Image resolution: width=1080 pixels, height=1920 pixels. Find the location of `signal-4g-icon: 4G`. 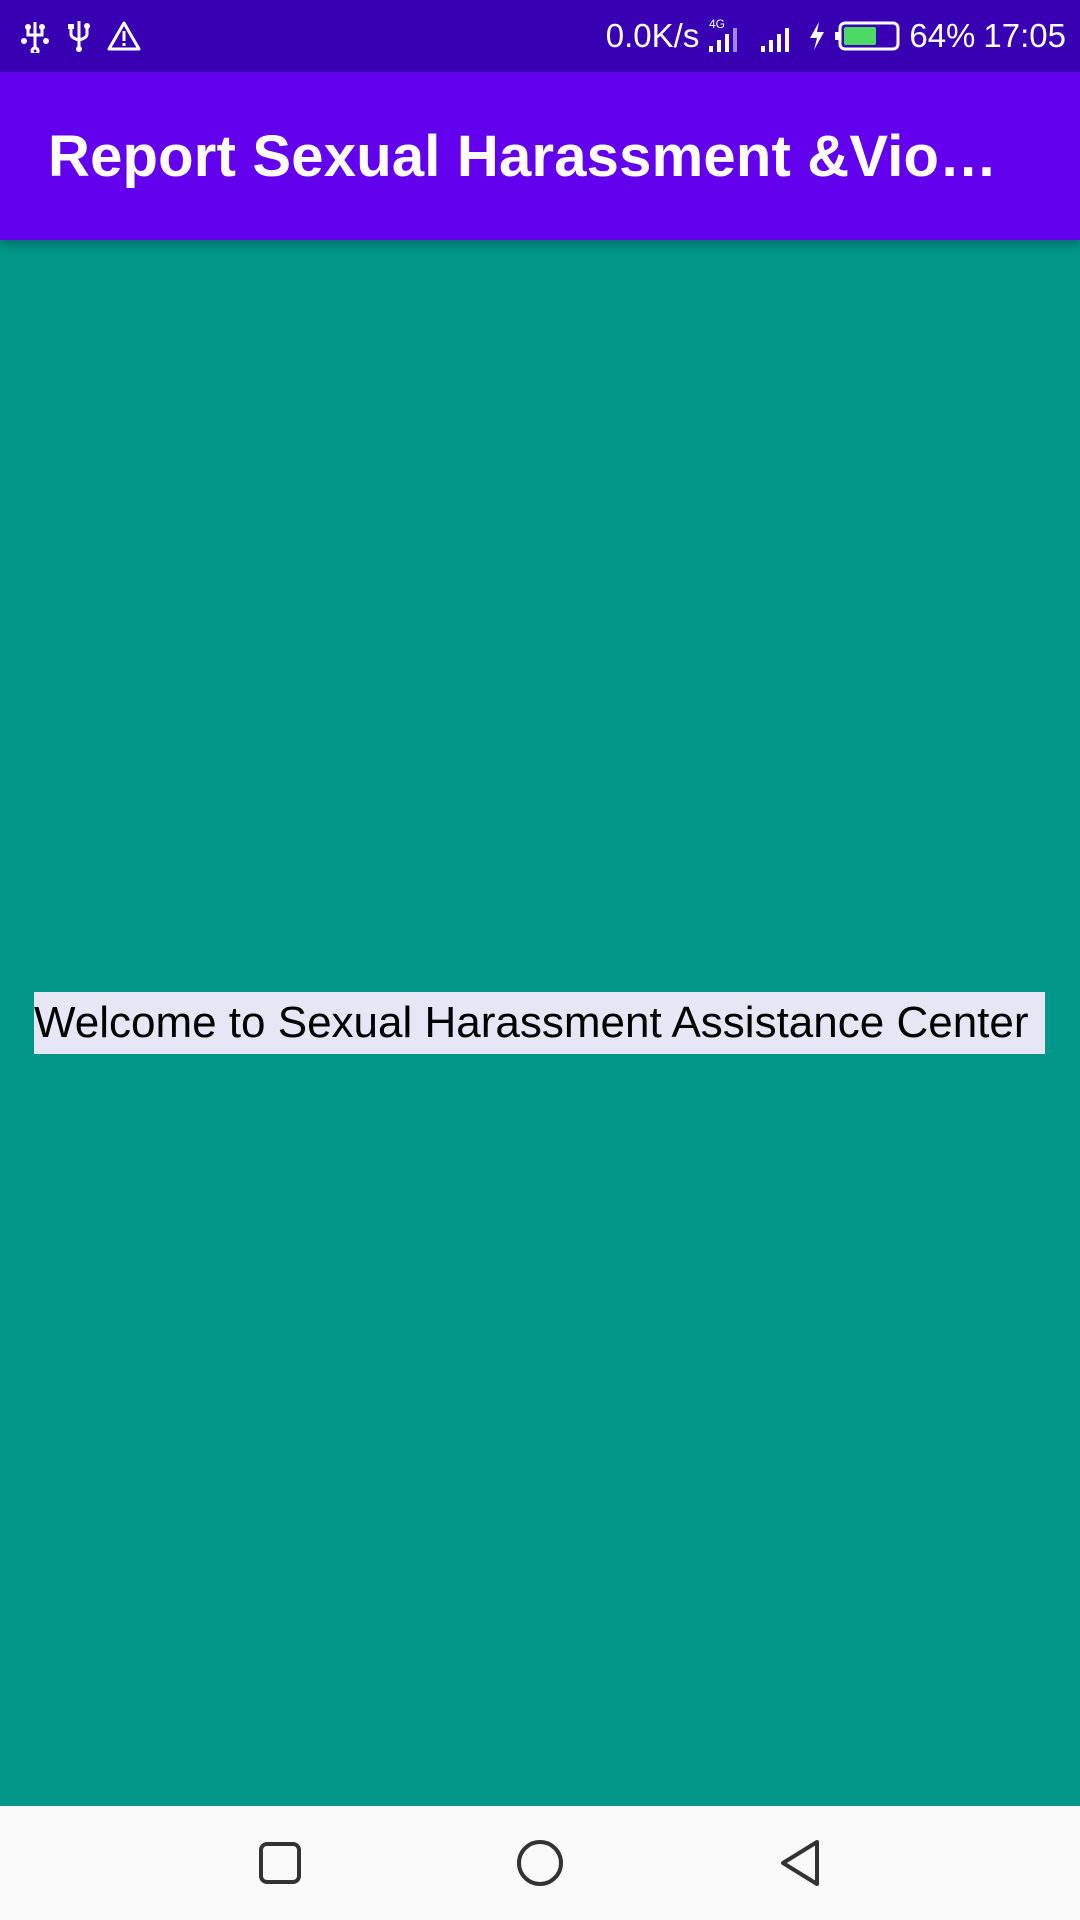

signal-4g-icon: 4G is located at coordinates (729, 36).